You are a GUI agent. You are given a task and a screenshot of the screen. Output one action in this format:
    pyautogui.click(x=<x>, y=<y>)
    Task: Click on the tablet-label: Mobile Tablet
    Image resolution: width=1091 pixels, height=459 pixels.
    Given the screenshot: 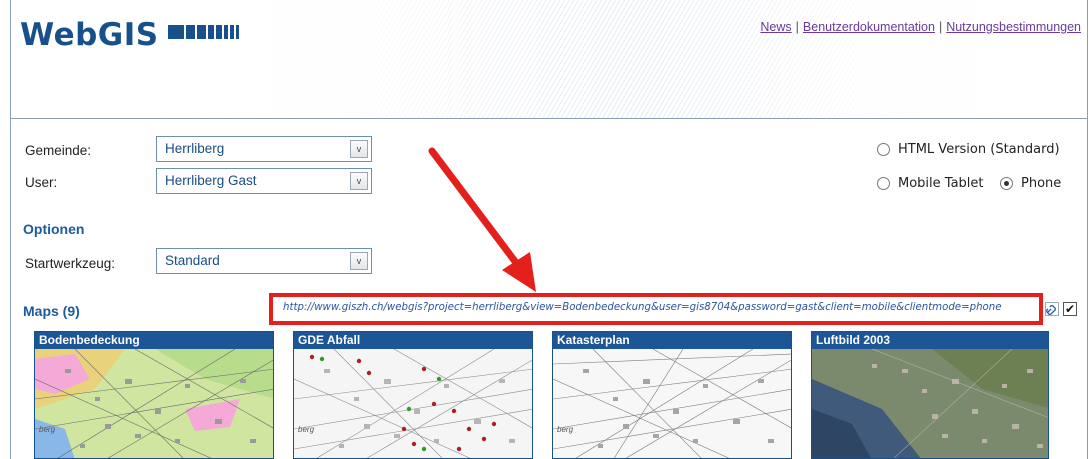 What is the action you would take?
    pyautogui.click(x=941, y=183)
    